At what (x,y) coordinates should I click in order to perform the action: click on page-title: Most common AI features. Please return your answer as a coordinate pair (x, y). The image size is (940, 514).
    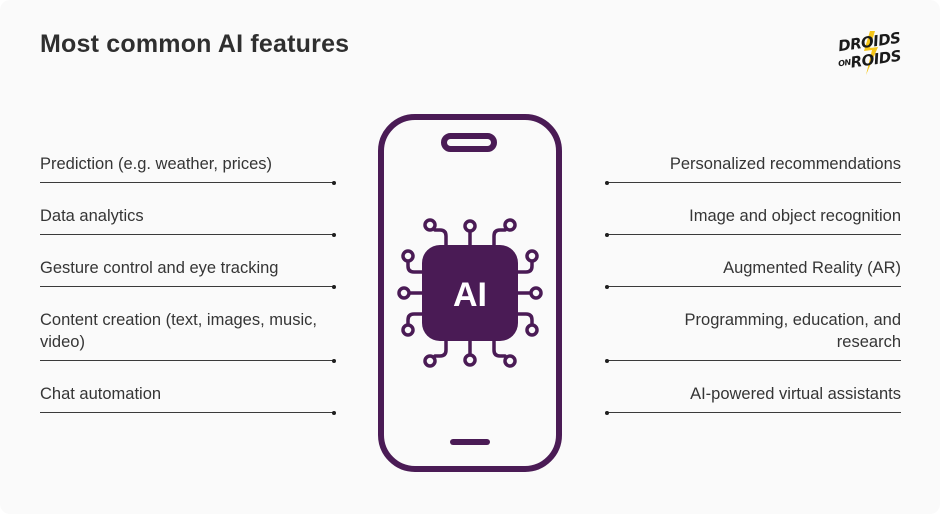
    Looking at the image, I should click on (195, 44).